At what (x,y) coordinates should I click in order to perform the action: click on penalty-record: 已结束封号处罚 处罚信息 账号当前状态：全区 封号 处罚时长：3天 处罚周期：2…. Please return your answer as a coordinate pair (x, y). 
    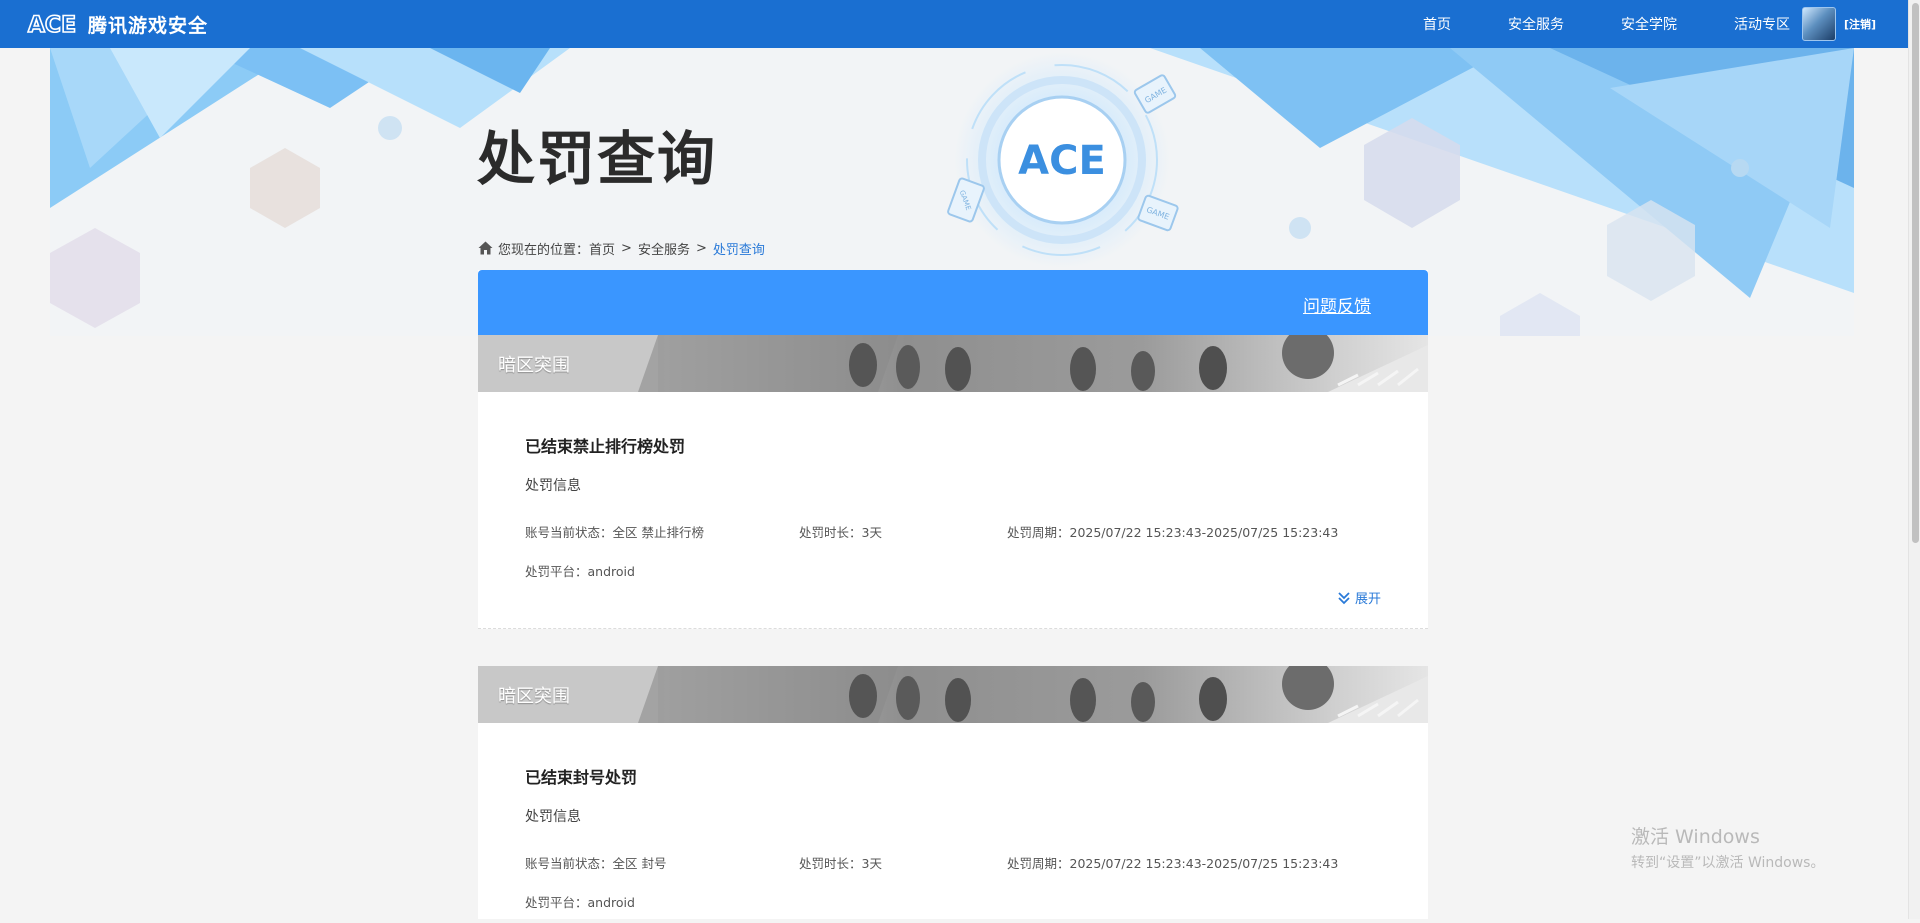
    Looking at the image, I should click on (953, 823).